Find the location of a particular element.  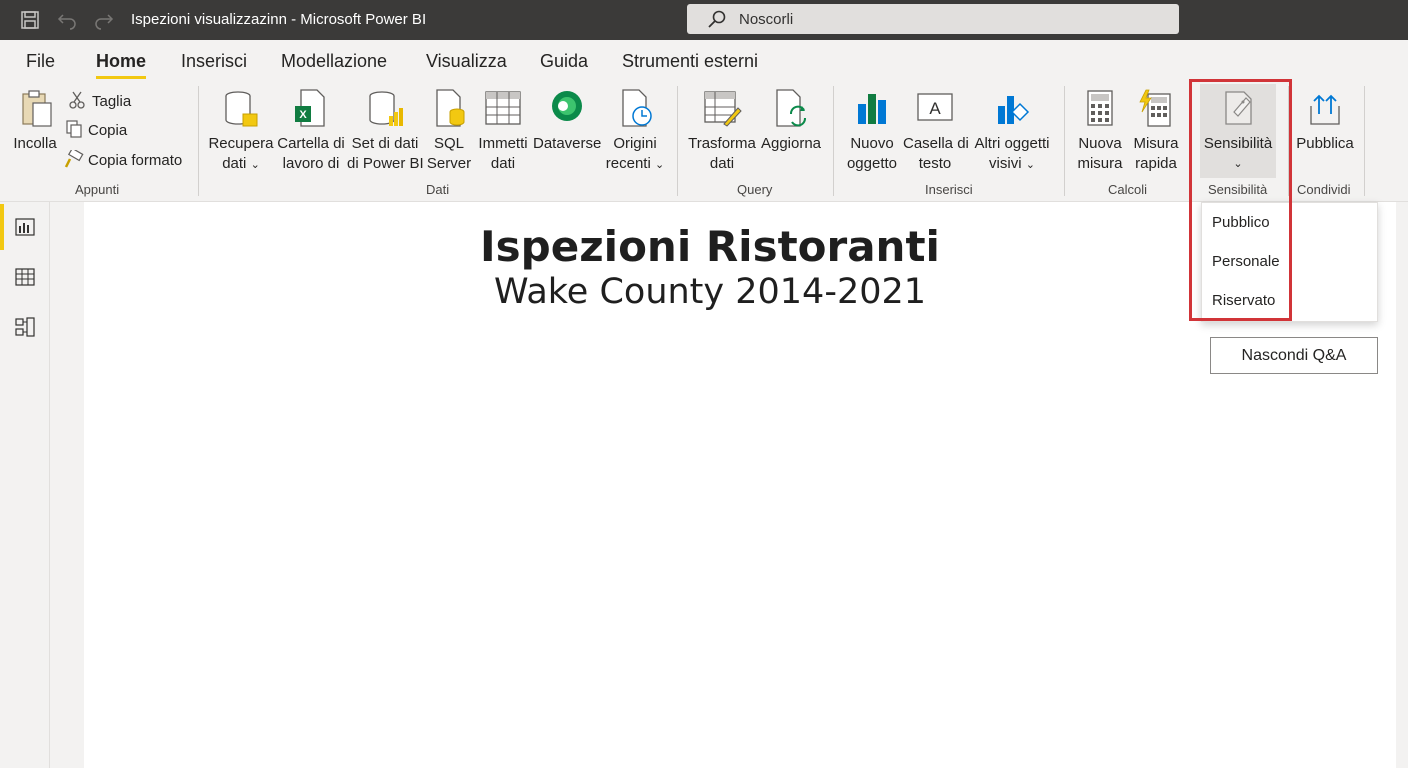

report-view-button is located at coordinates (25, 227).